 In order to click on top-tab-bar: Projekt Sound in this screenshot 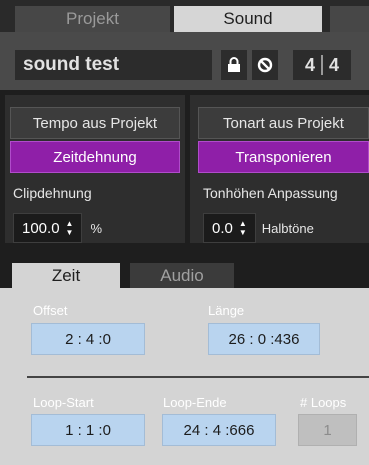, I will do `click(184, 16)`.